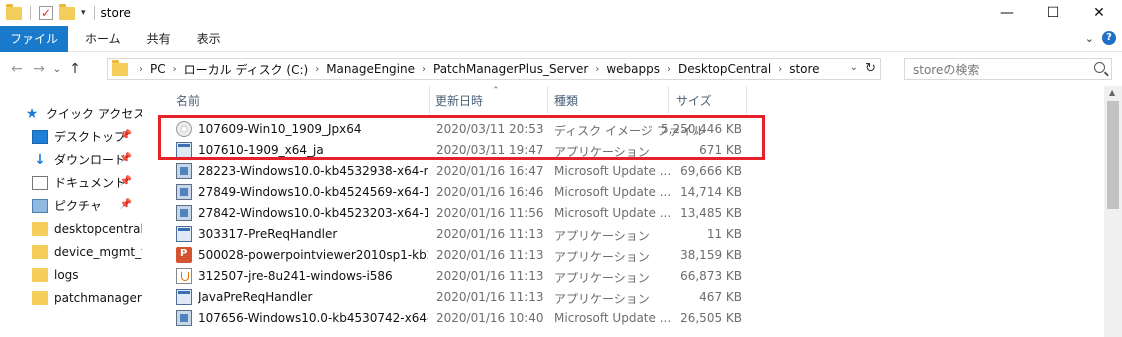  What do you see at coordinates (76, 113) in the screenshot?
I see `nav-item-quick-access: ★ クイック アクセス` at bounding box center [76, 113].